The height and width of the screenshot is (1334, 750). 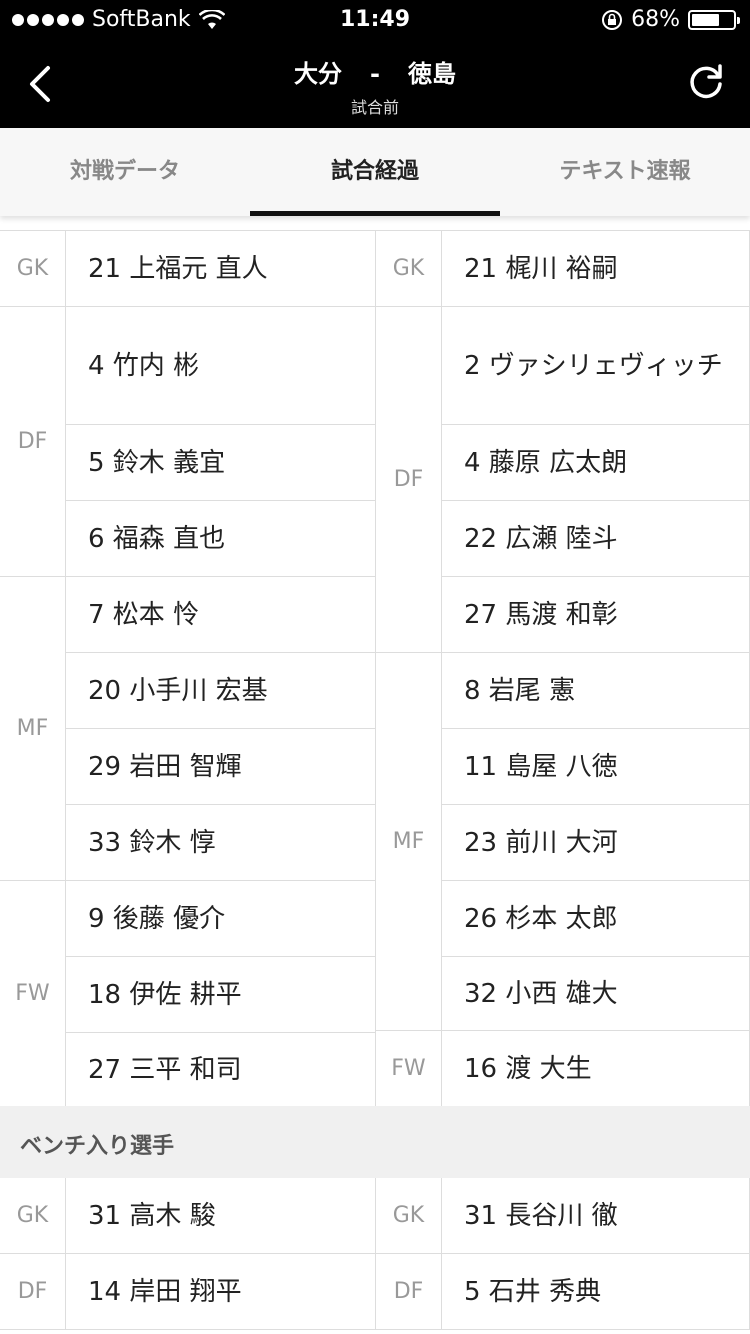 What do you see at coordinates (596, 366) in the screenshot?
I see `player-cell: 2 ヴァシリェヴィッチ` at bounding box center [596, 366].